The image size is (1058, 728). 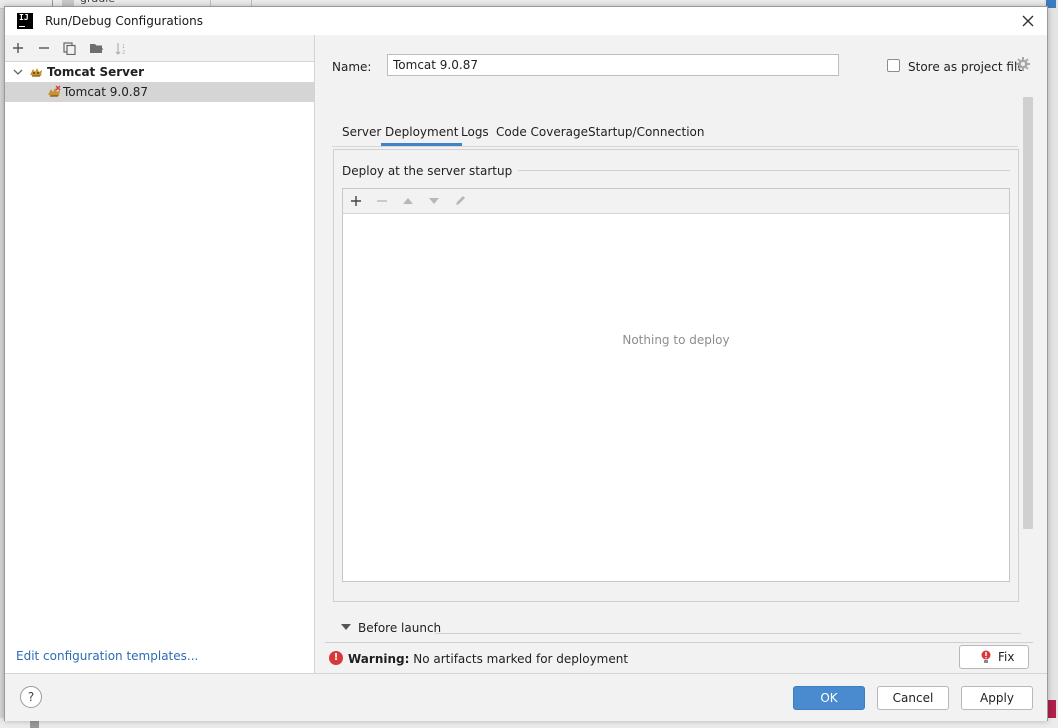 I want to click on background-stop-icon, so click(x=34, y=724).